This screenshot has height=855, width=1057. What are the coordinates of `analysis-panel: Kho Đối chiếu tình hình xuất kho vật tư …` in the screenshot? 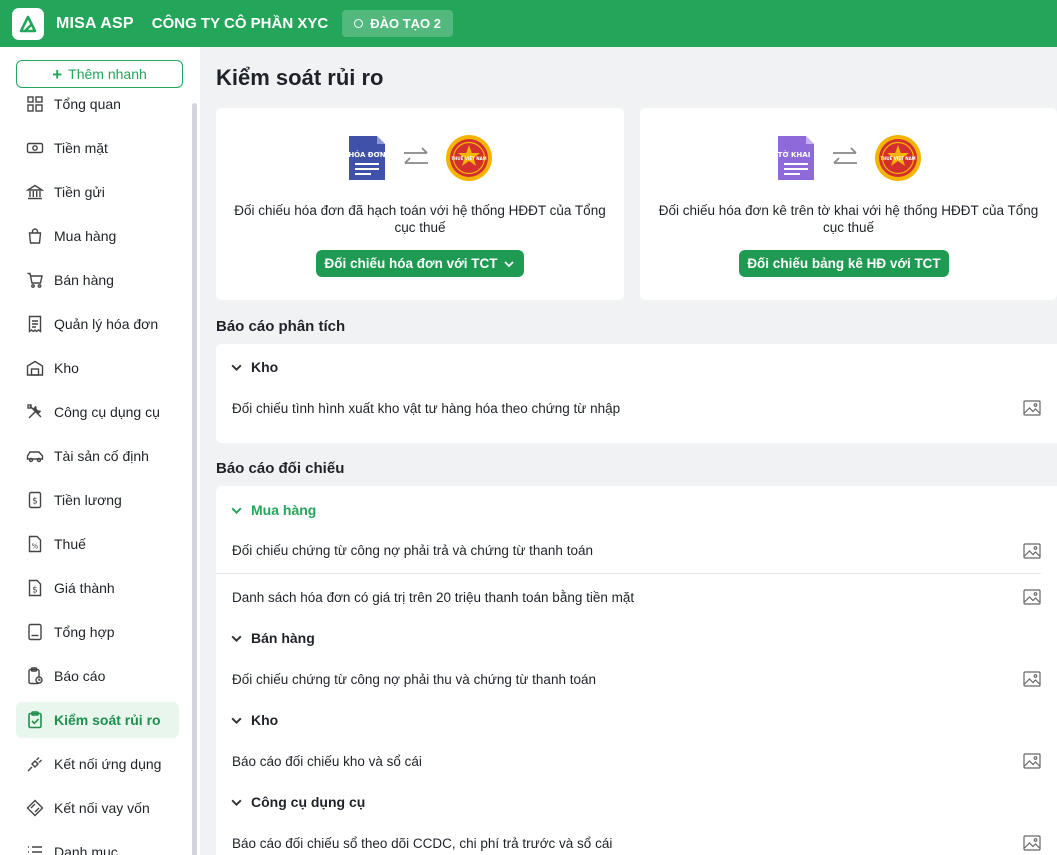 It's located at (636, 393).